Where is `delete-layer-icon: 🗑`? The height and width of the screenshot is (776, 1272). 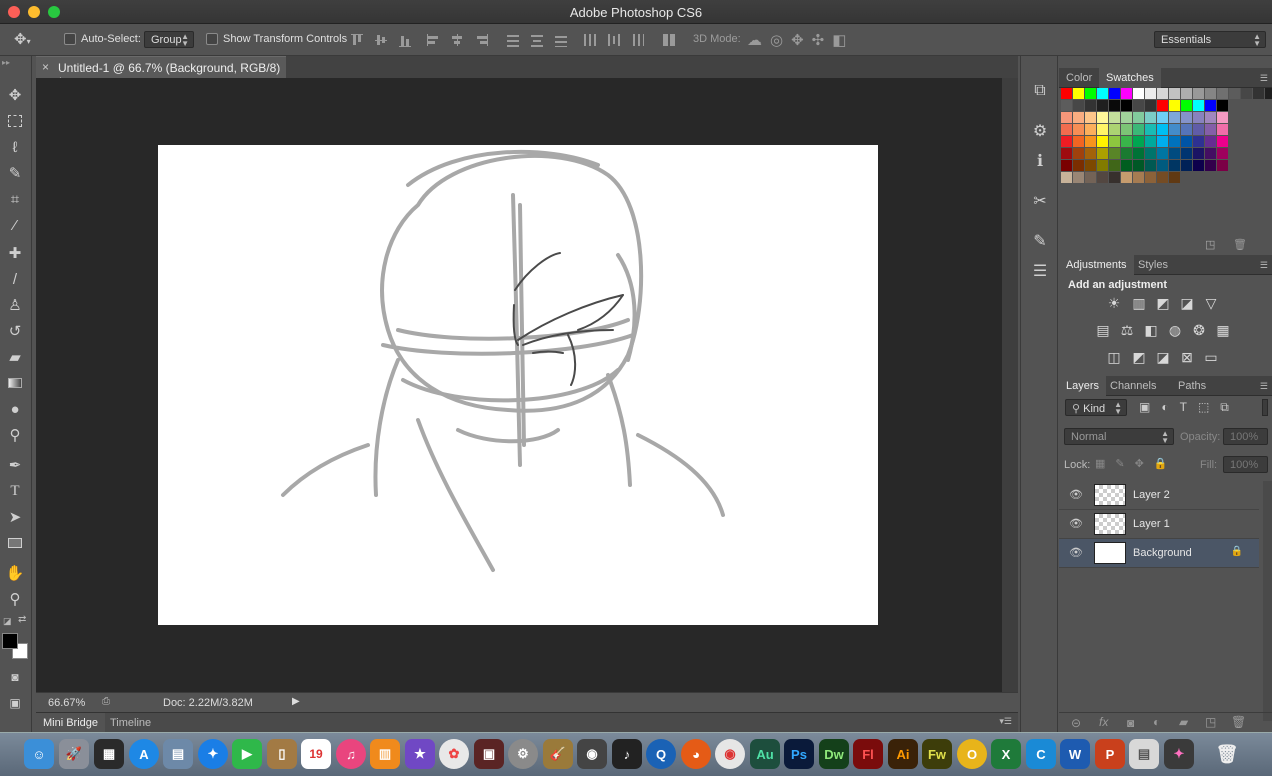 delete-layer-icon: 🗑 is located at coordinates (1238, 722).